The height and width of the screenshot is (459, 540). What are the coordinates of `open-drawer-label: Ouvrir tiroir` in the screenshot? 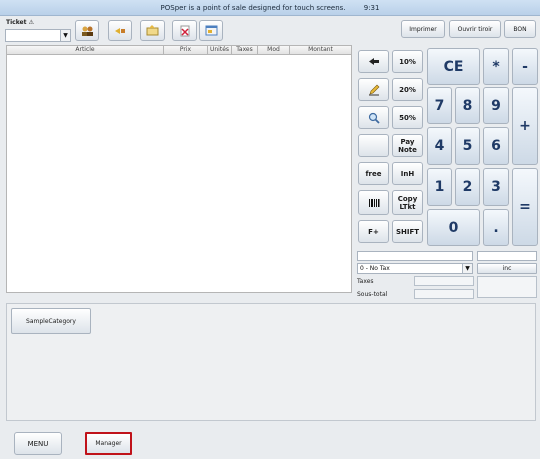 It's located at (475, 29).